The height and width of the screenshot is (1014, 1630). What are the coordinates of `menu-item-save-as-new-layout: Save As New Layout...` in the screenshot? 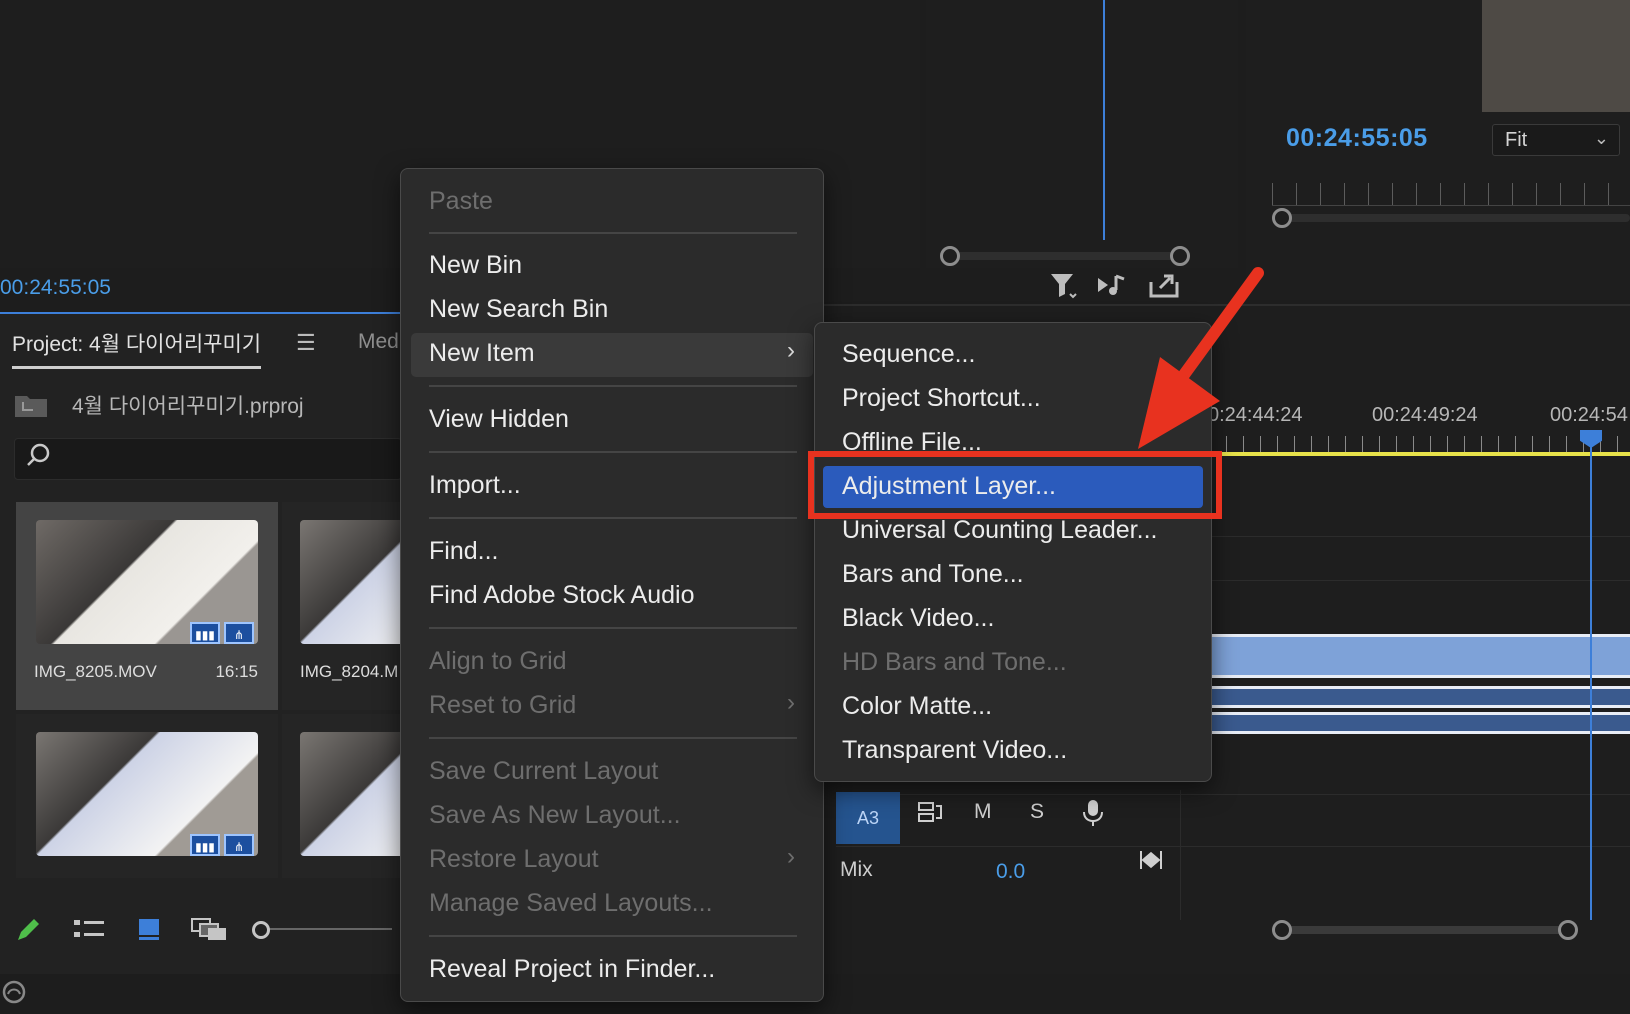 It's located at (555, 815).